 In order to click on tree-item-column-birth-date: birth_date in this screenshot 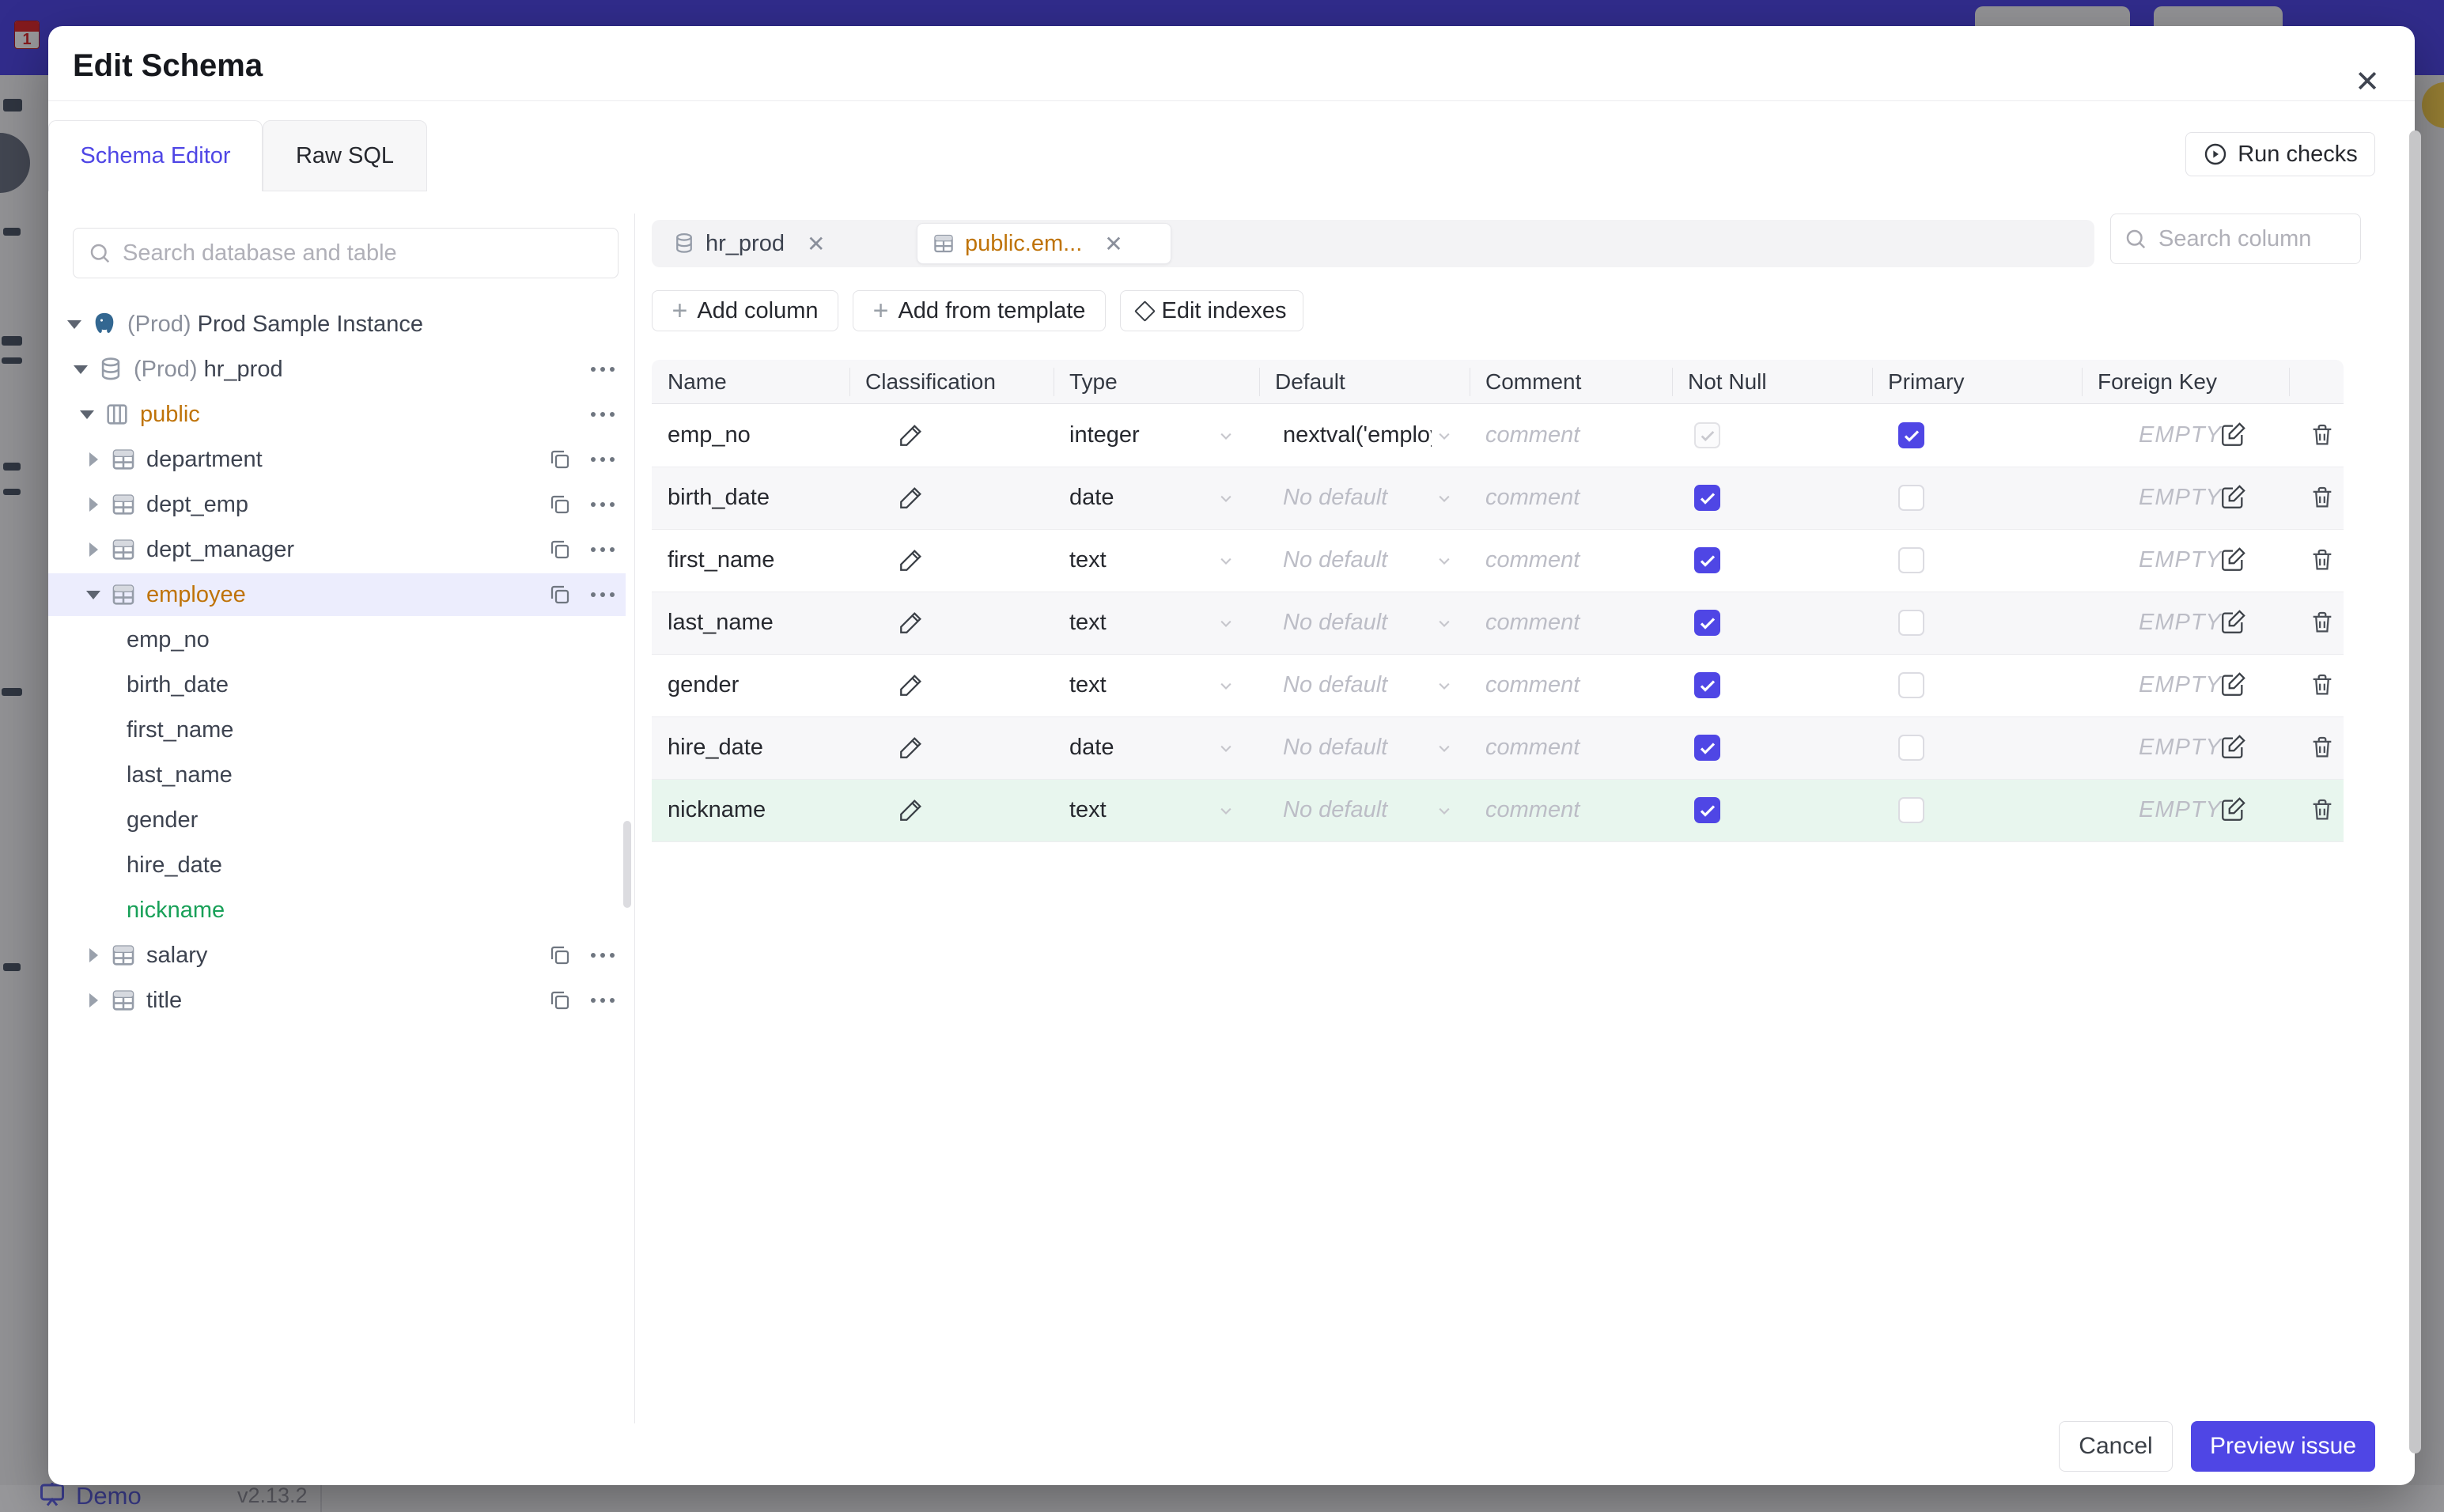, I will do `click(337, 684)`.